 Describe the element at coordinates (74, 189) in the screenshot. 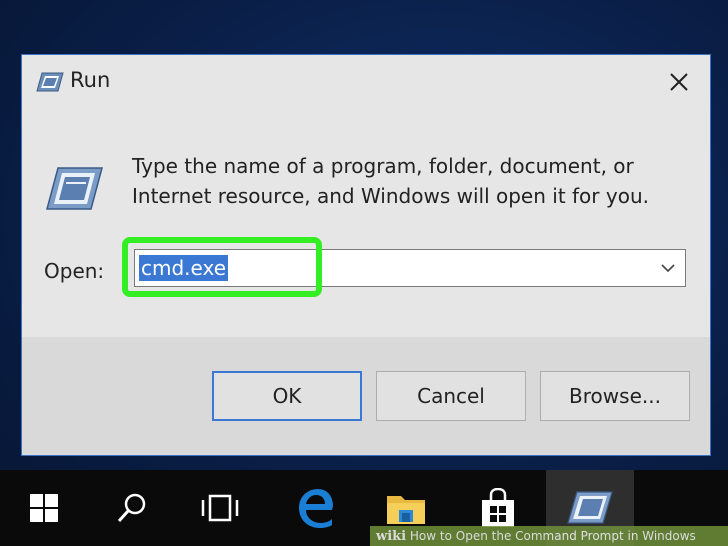

I see `run-program-icon` at that location.